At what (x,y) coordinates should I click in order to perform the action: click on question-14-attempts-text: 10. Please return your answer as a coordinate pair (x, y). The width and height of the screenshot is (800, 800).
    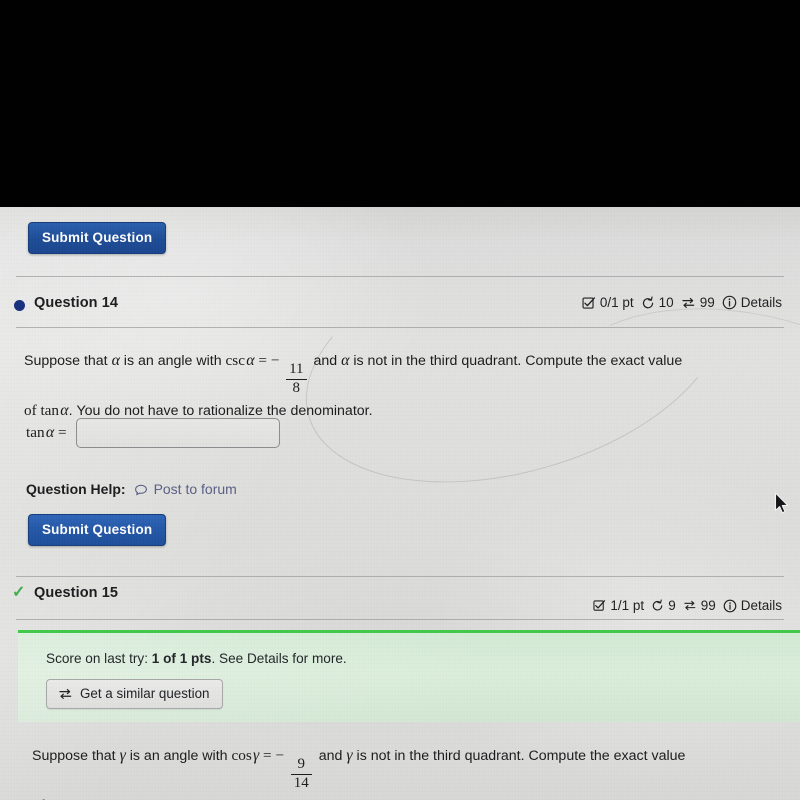
    Looking at the image, I should click on (666, 302).